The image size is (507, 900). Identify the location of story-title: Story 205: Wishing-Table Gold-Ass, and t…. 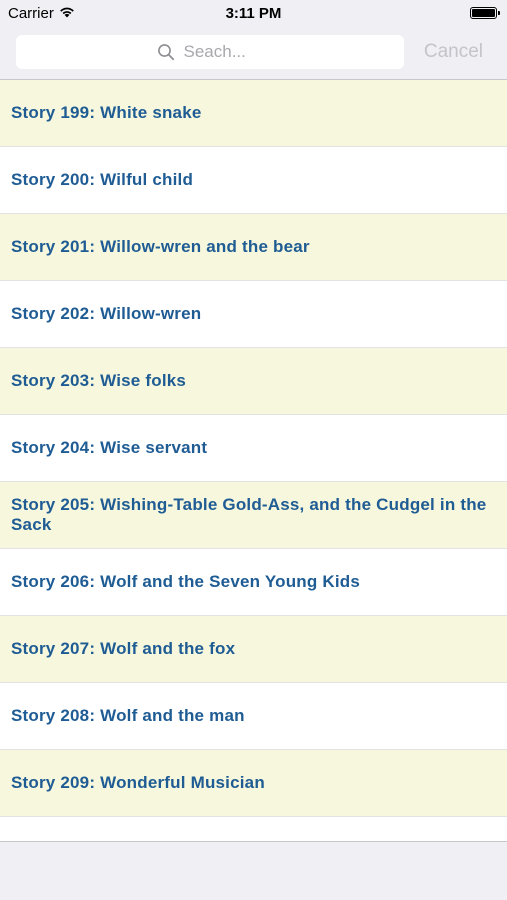
(249, 514).